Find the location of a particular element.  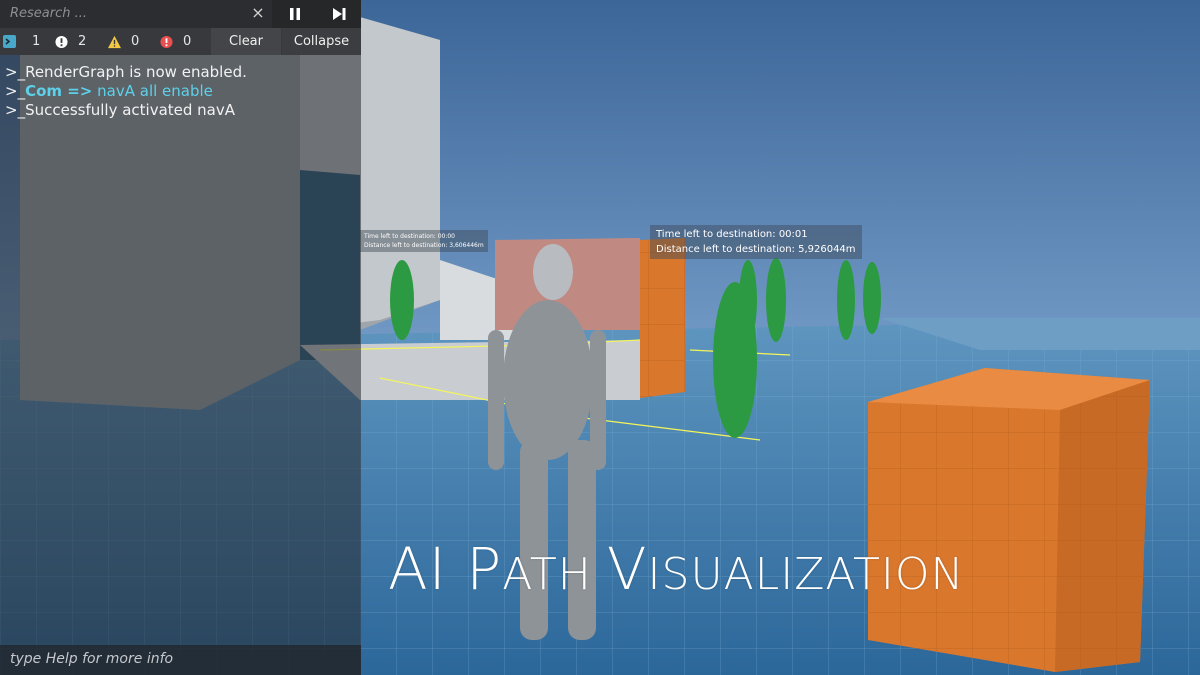

title-isualization: ISUALIZATION is located at coordinates (806, 574).